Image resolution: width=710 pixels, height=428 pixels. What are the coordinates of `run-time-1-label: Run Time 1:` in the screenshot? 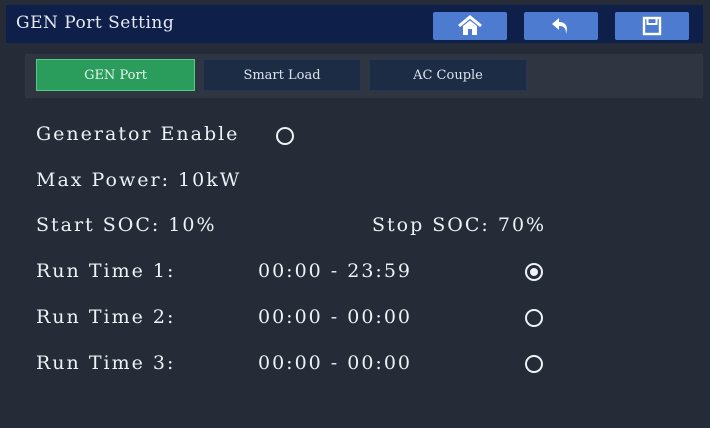 It's located at (106, 271).